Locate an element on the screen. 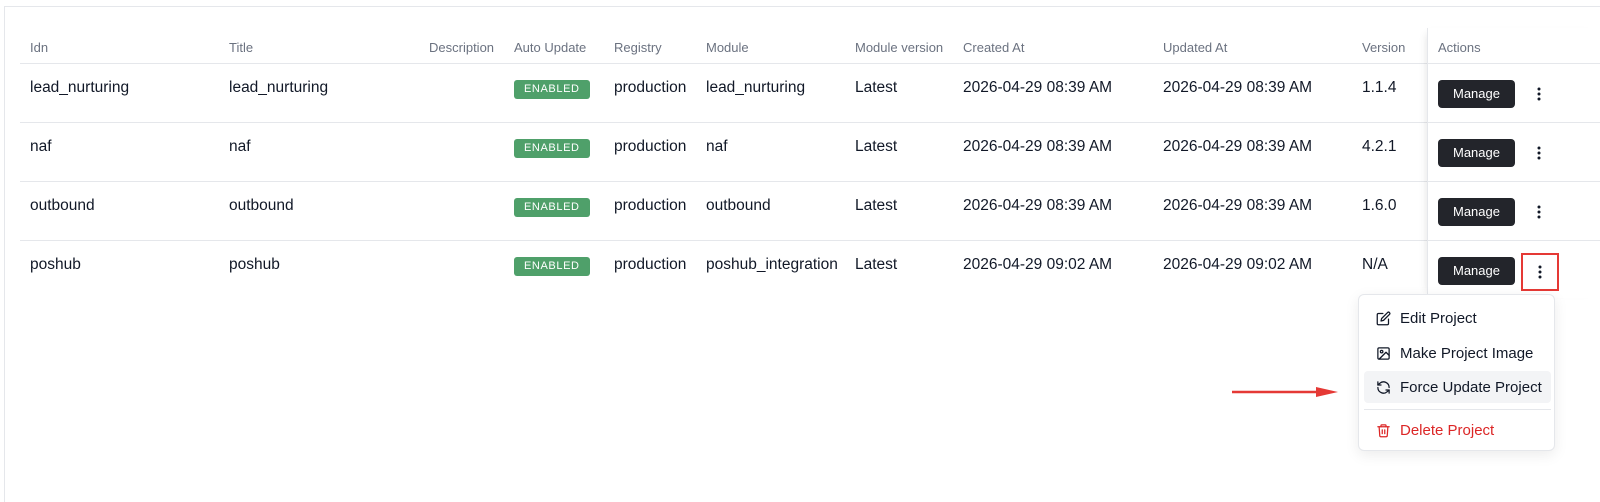 The image size is (1600, 502). menu-item-label: Delete Project is located at coordinates (1447, 430).